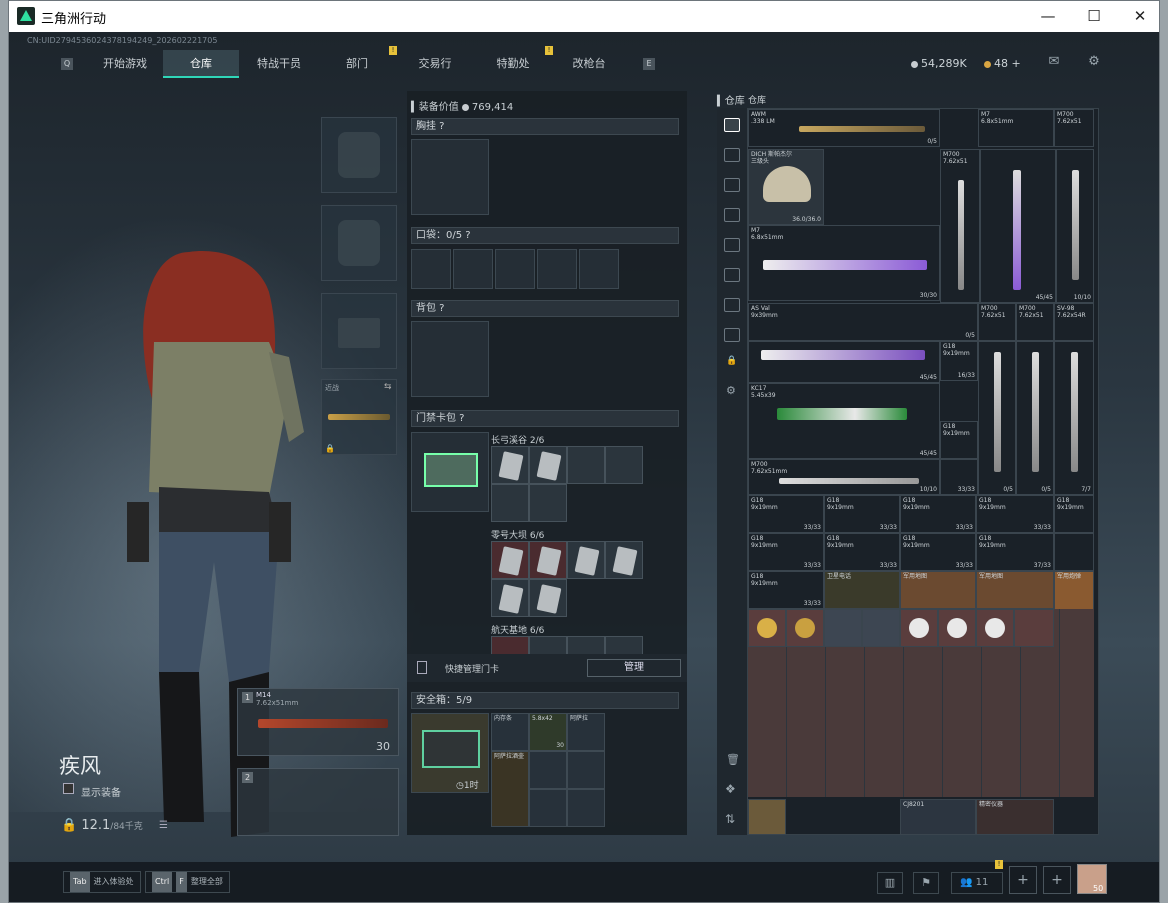 This screenshot has height=903, width=1168. What do you see at coordinates (1016, 128) in the screenshot?
I see `stash-item-m7: M7 6.8x51mm` at bounding box center [1016, 128].